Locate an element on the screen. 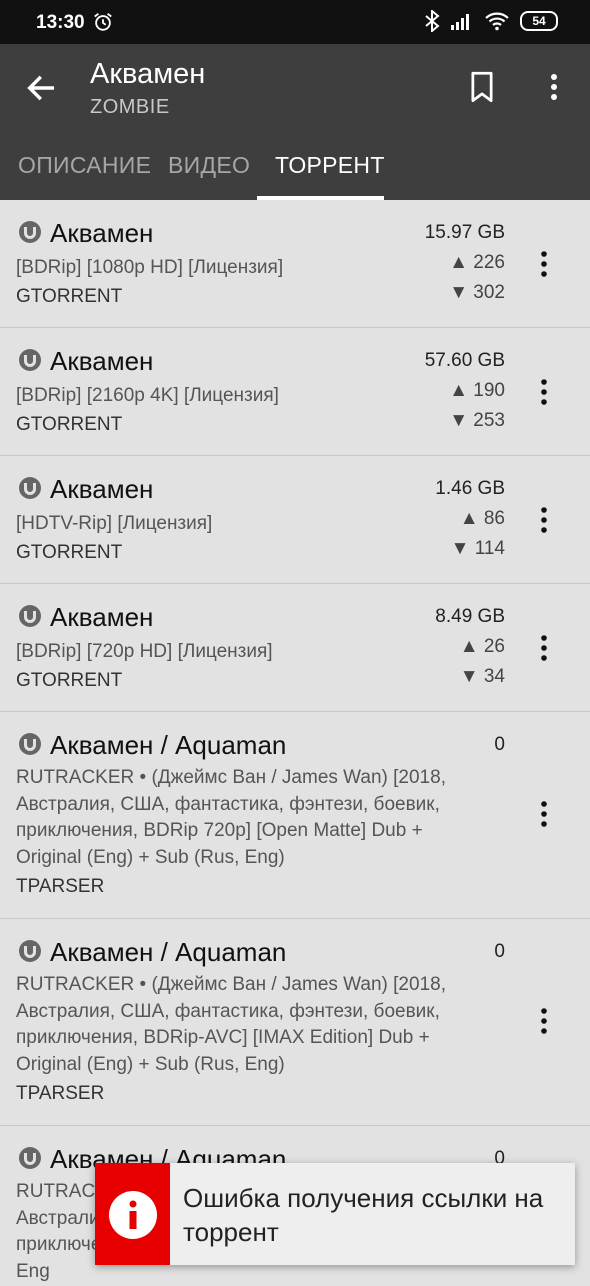  battery-icon: 54 is located at coordinates (539, 21).